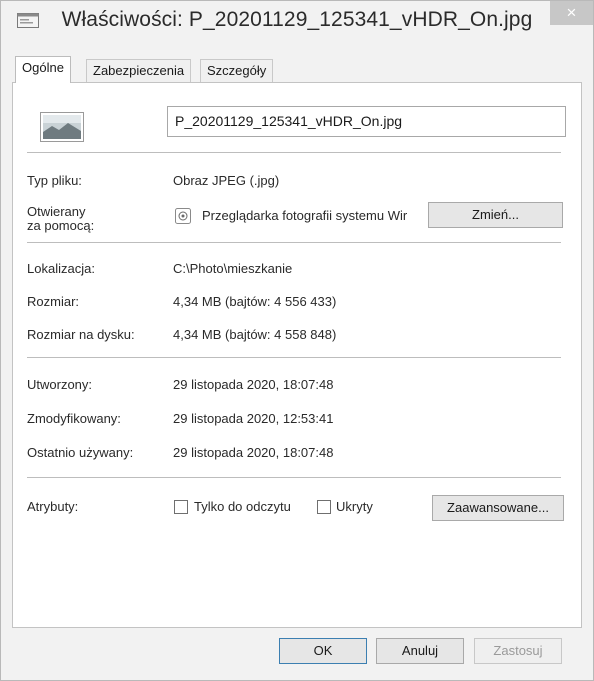  I want to click on location-value: C:\Photo\mieszkanie, so click(233, 268).